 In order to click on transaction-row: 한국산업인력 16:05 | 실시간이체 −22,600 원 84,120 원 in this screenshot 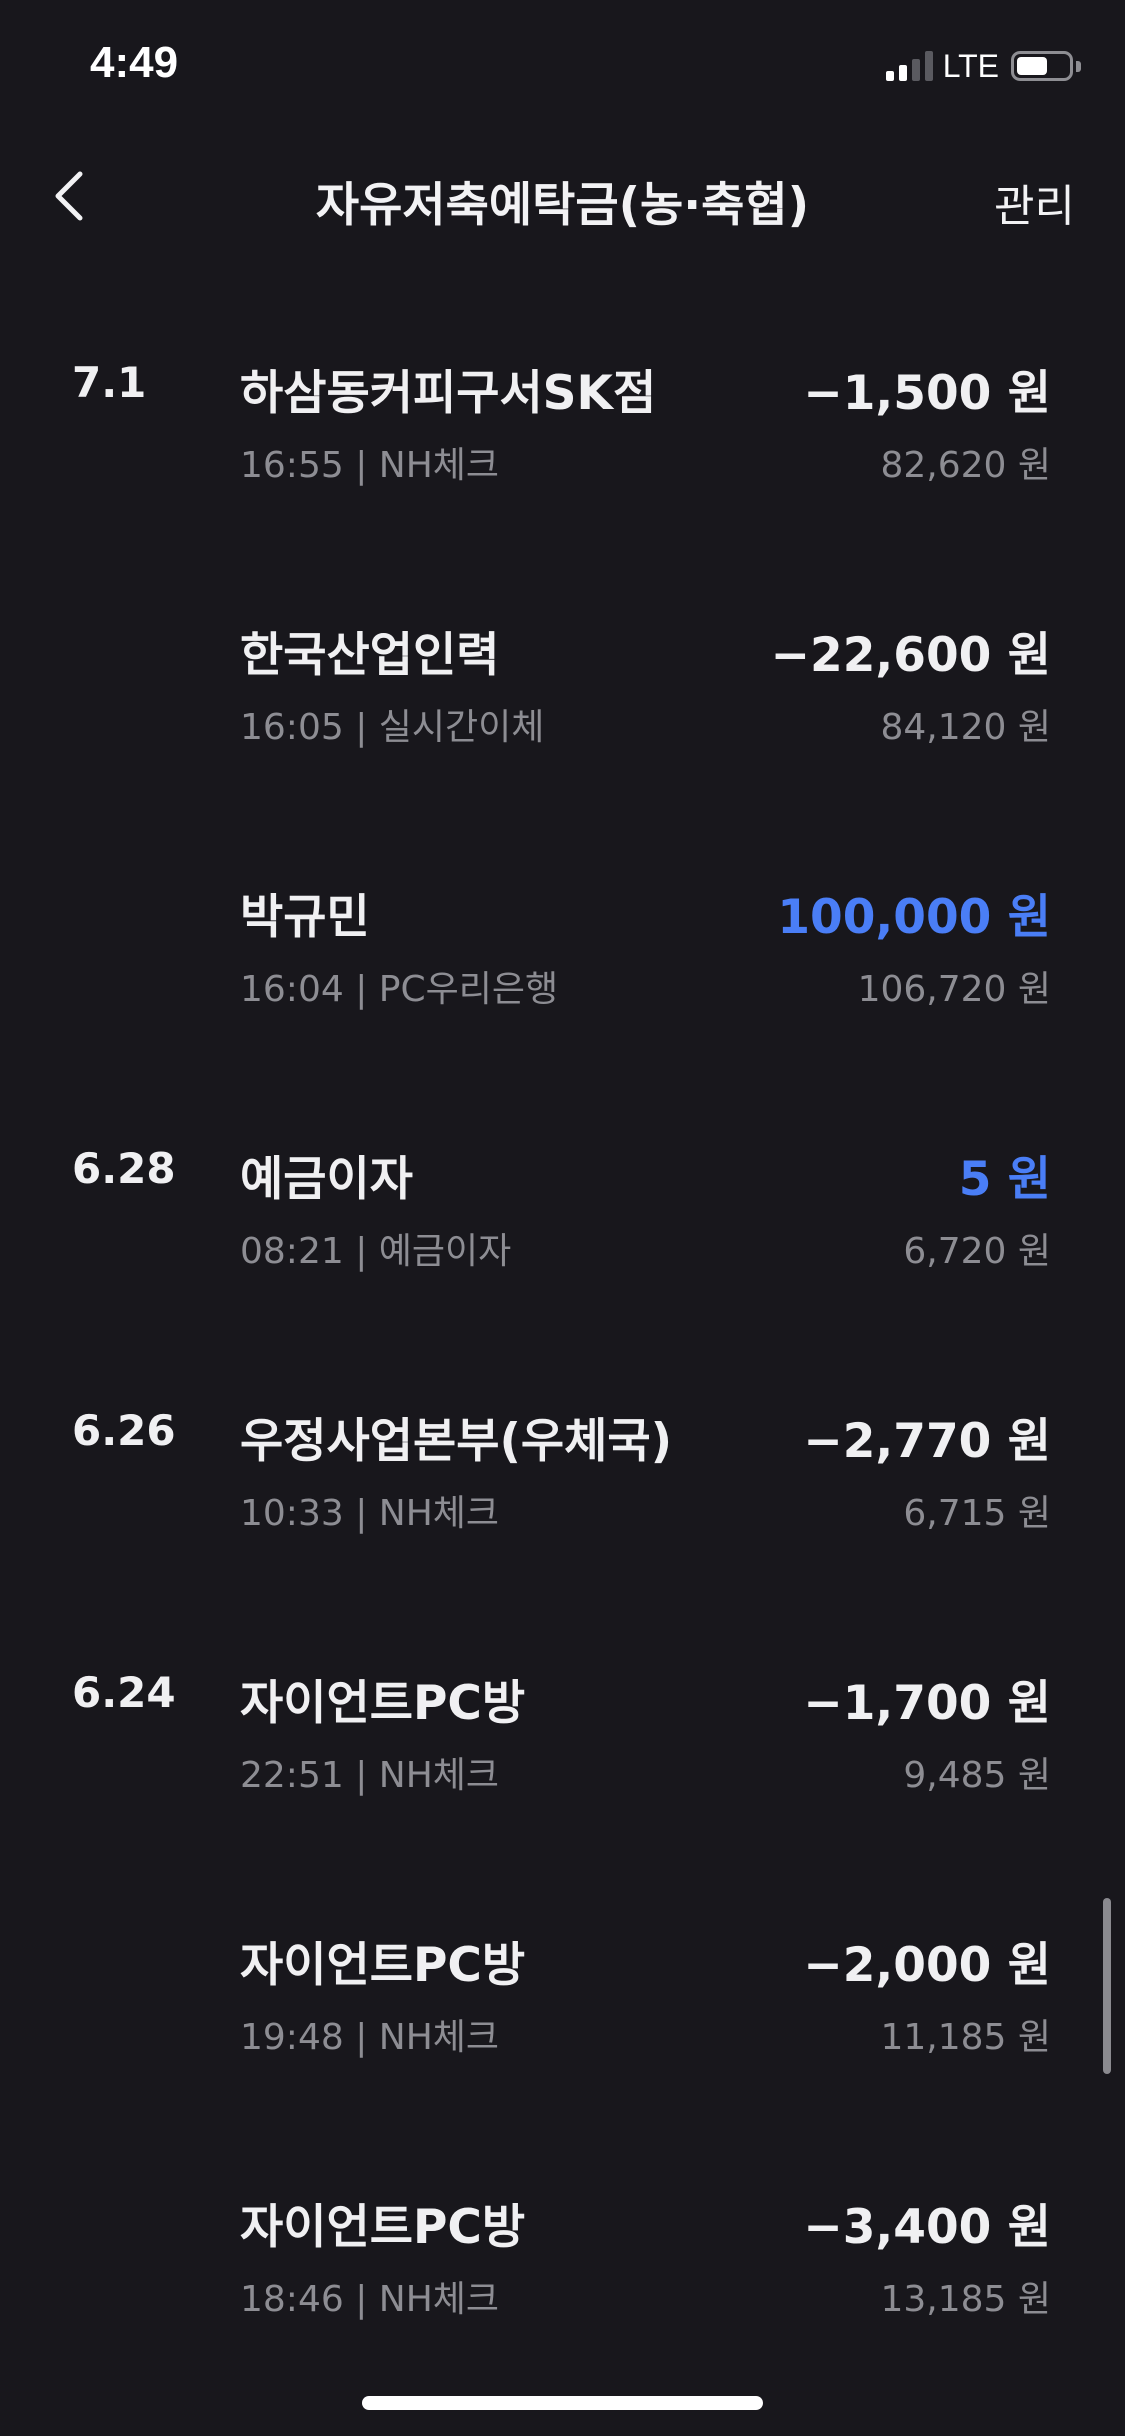, I will do `click(562, 720)`.